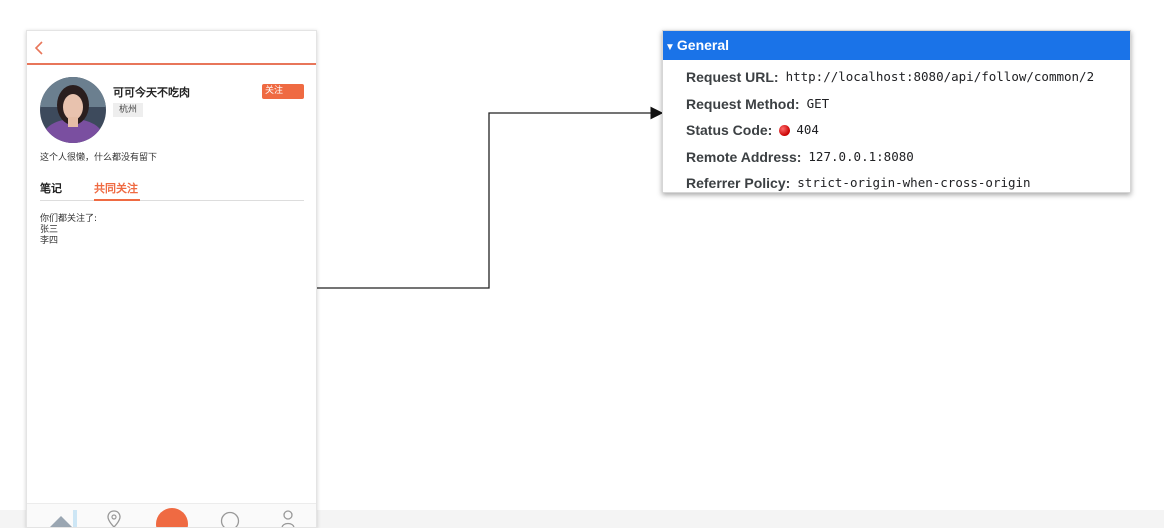 This screenshot has width=1164, height=528. I want to click on request-url-label: Request URL:, so click(732, 77).